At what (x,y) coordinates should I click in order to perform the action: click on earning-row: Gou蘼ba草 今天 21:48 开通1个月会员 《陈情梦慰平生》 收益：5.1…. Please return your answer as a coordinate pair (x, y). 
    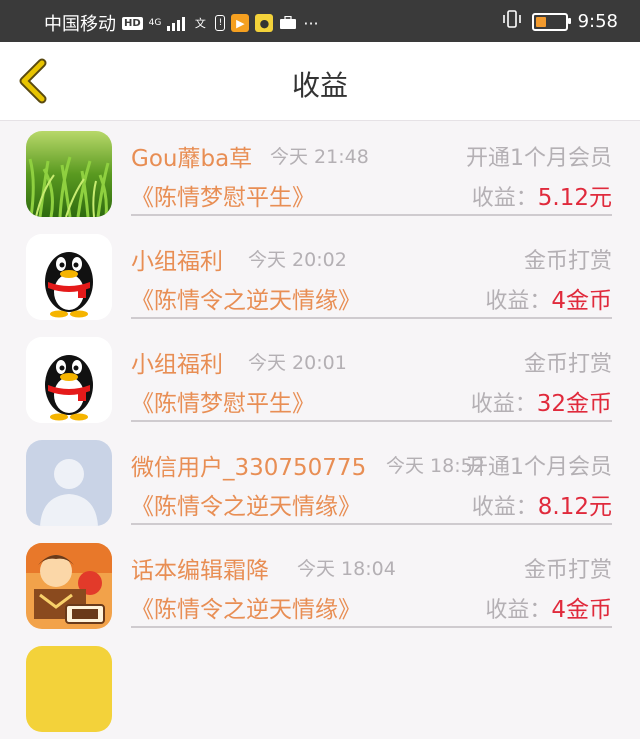
    Looking at the image, I should click on (320, 172).